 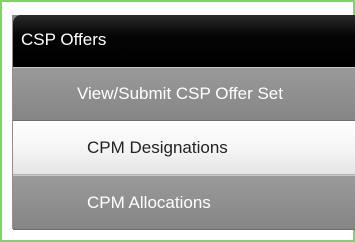 What do you see at coordinates (157, 147) in the screenshot?
I see `menu-item-label: CPM Designations` at bounding box center [157, 147].